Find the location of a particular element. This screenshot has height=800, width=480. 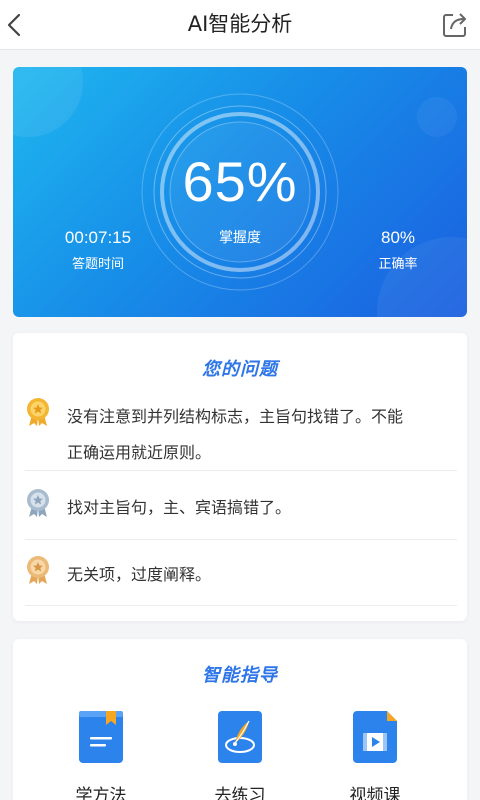

silver-medal-icon is located at coordinates (38, 503).